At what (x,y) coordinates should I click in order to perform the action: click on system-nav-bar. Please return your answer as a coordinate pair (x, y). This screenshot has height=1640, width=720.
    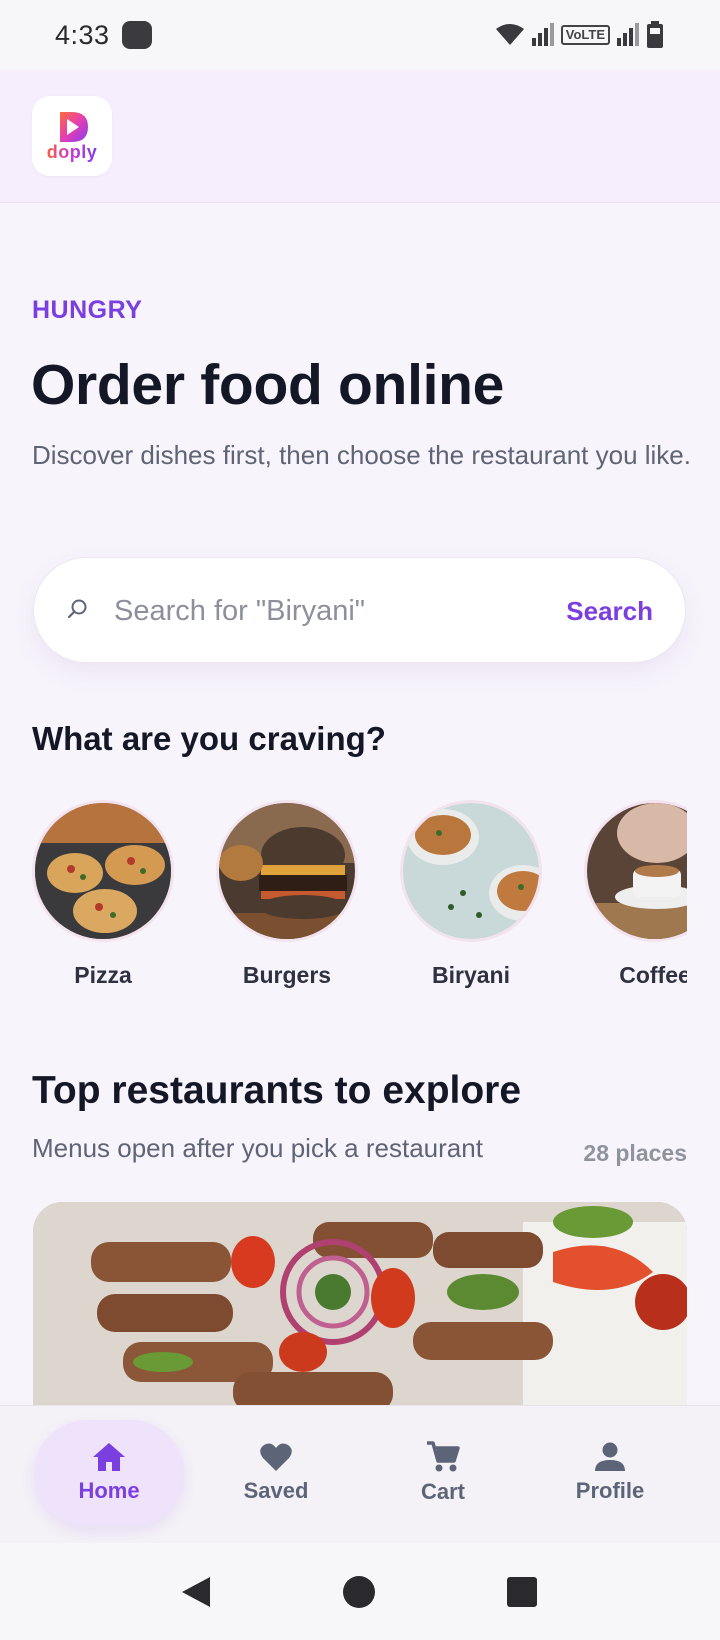
    Looking at the image, I should click on (360, 1591).